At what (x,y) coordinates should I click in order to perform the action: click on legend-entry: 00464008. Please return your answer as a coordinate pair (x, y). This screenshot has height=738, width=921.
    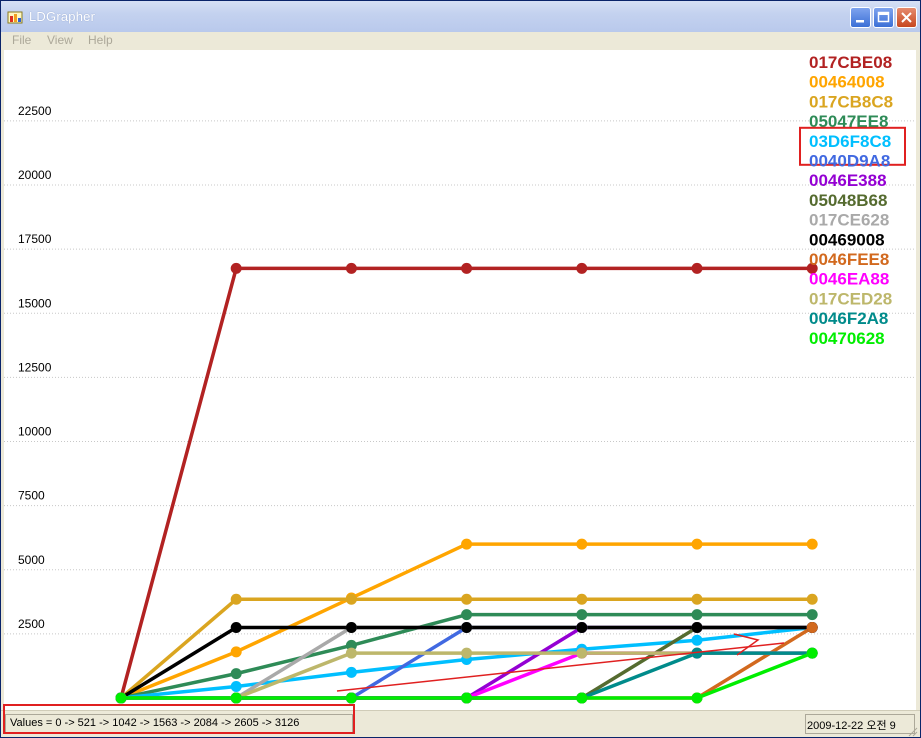
    Looking at the image, I should click on (847, 82).